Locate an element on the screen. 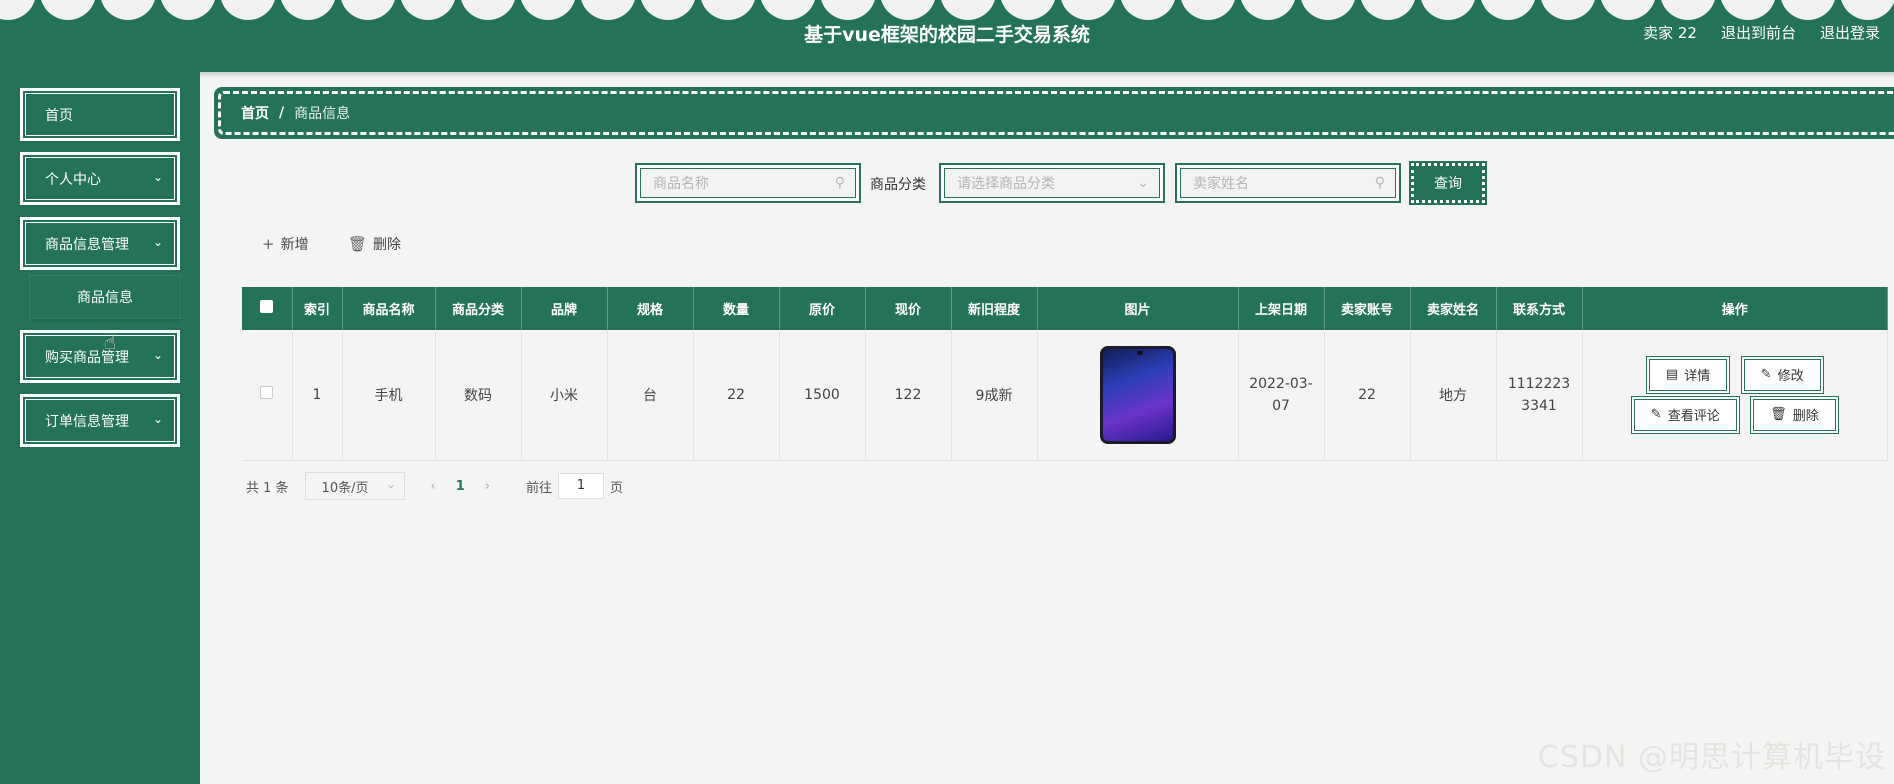 The height and width of the screenshot is (784, 1894). row-delete-button: 🗑 删除 is located at coordinates (1794, 414).